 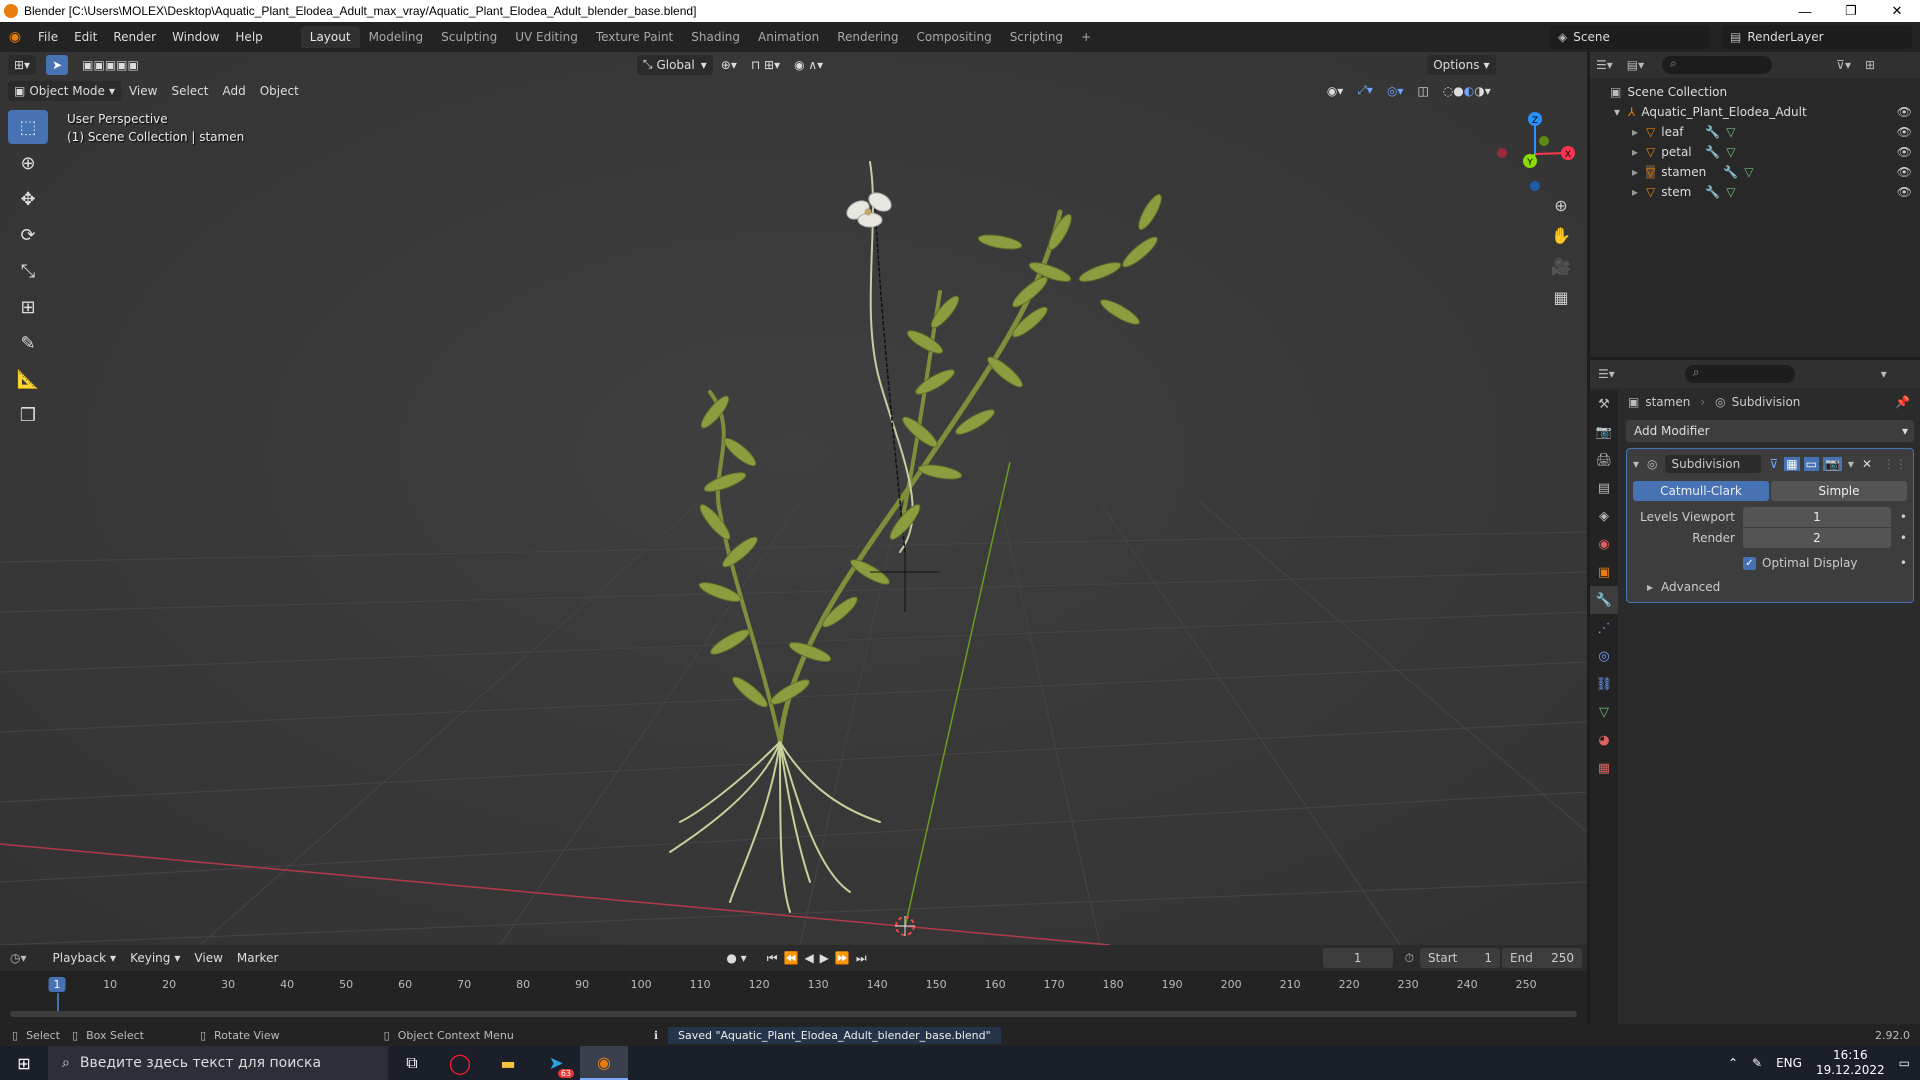 What do you see at coordinates (1832, 464) in the screenshot?
I see `render-toggle-icon: 📷` at bounding box center [1832, 464].